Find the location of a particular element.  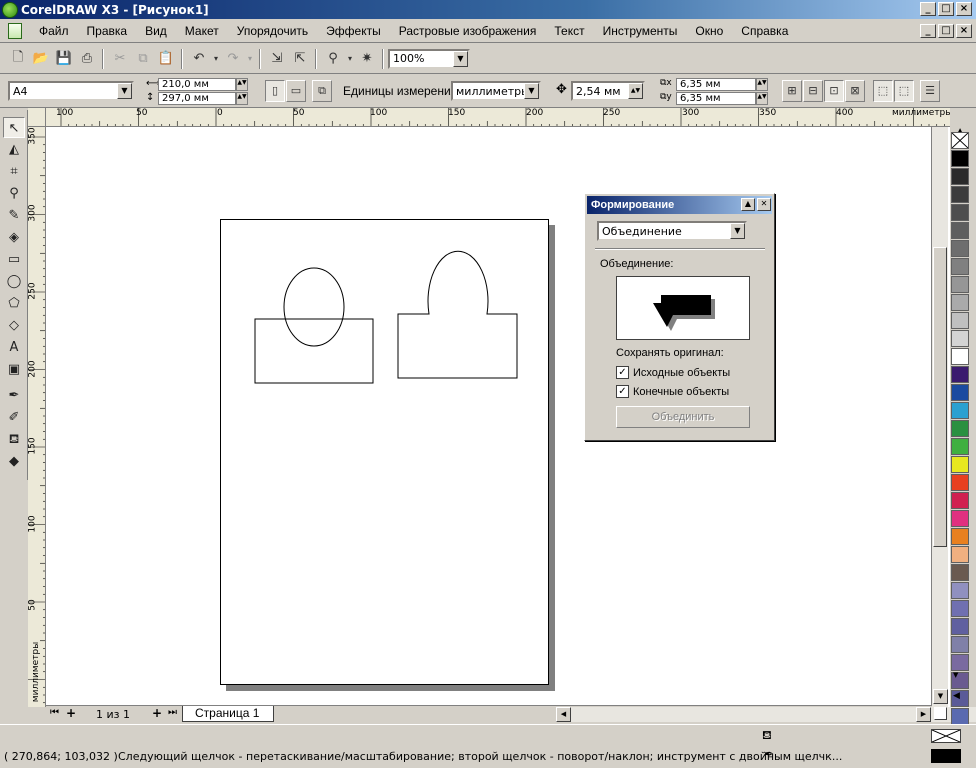

import-icon: ⇲ is located at coordinates (277, 59).